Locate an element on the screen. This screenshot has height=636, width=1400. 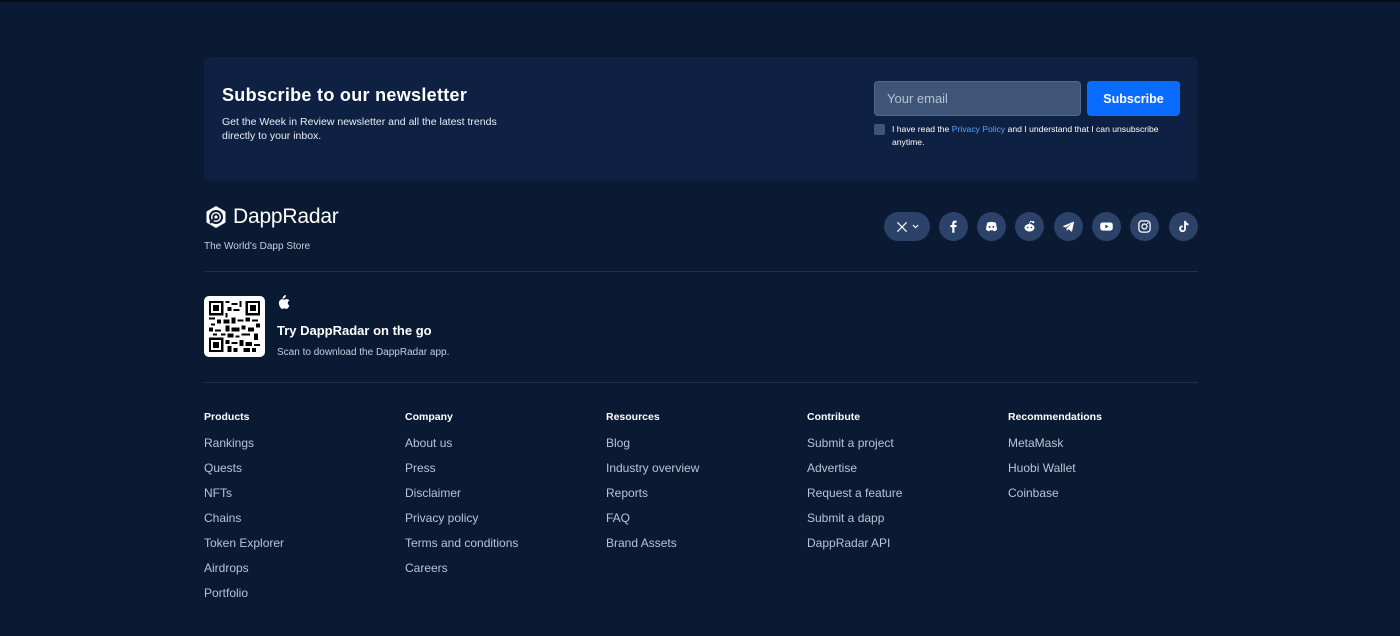
footer-link-submit-dapp: Submit a dapp is located at coordinates (854, 523).